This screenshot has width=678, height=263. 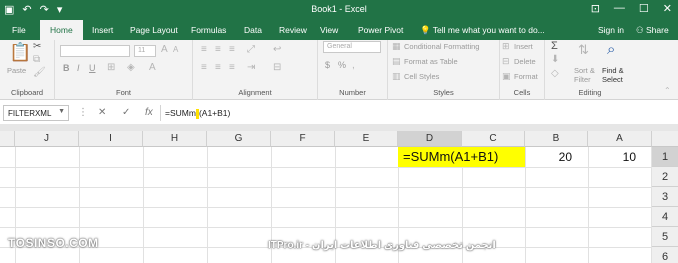 What do you see at coordinates (613, 70) in the screenshot?
I see `find-label: Find &` at bounding box center [613, 70].